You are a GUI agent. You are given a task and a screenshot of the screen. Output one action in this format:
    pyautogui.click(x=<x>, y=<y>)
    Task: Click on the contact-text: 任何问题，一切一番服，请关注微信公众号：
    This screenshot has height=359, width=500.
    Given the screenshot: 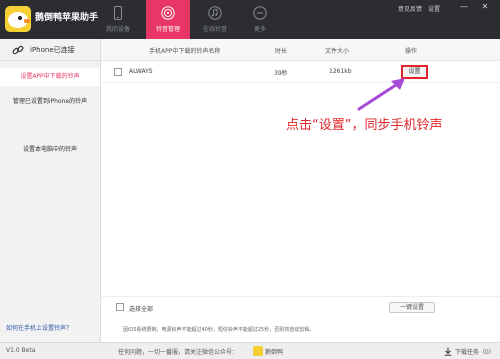 What is the action you would take?
    pyautogui.click(x=178, y=352)
    